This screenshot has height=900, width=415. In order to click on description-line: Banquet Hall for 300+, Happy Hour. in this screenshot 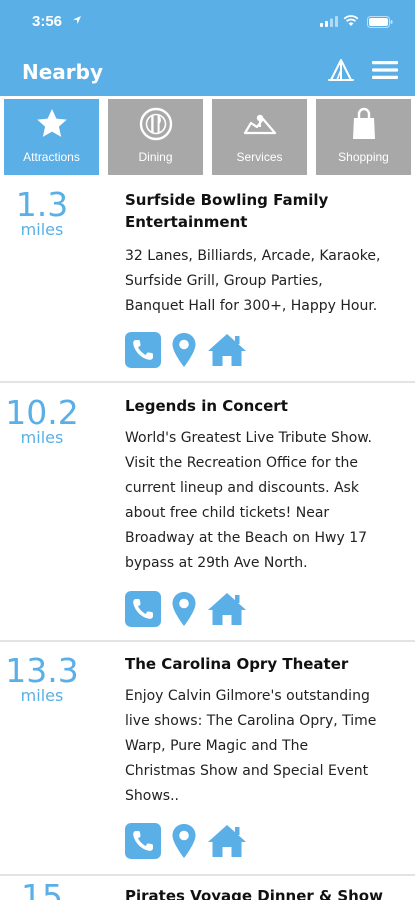, I will do `click(251, 306)`.